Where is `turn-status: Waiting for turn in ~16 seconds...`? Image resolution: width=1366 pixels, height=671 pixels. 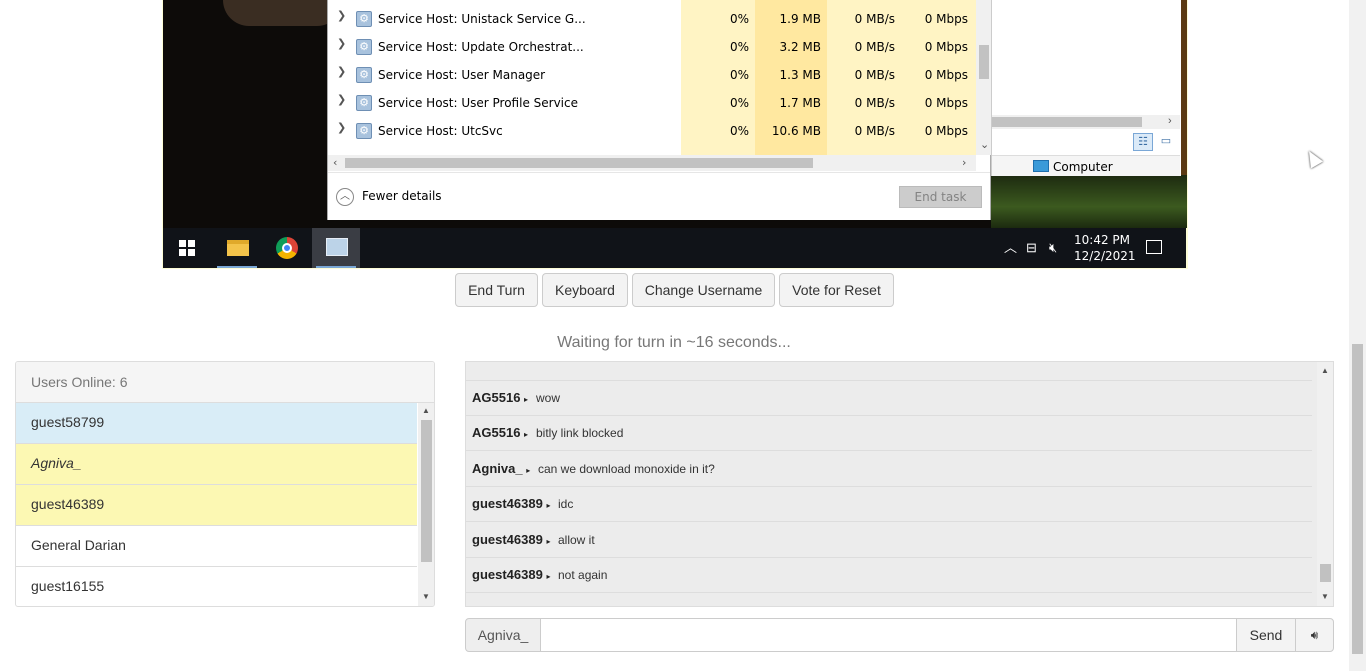 turn-status: Waiting for turn in ~16 seconds... is located at coordinates (674, 342).